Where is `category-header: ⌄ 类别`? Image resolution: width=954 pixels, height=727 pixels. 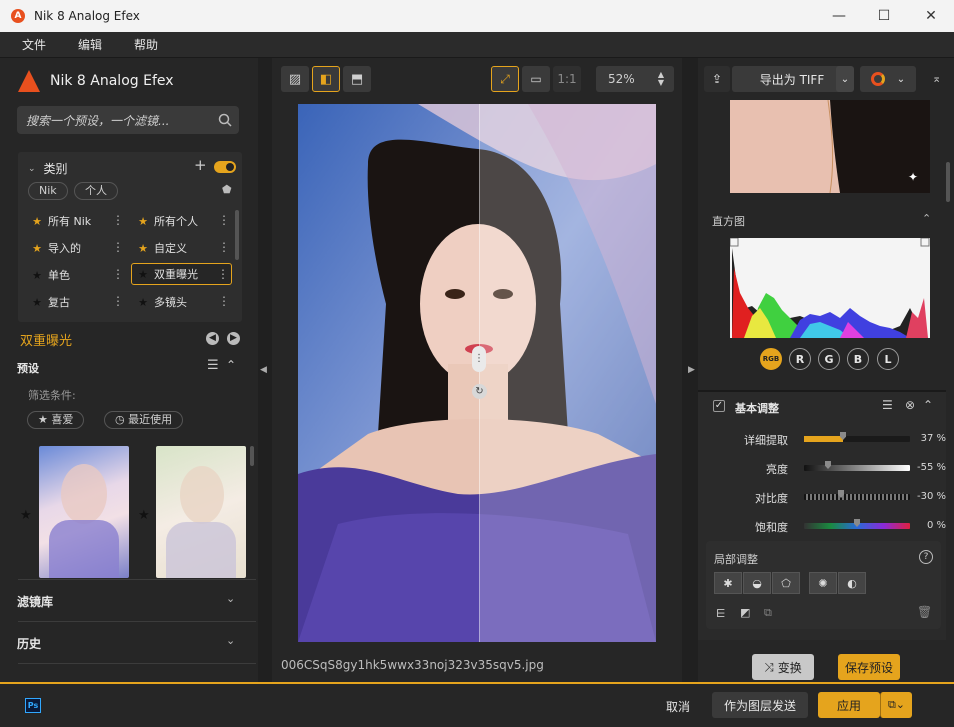
category-header: ⌄ 类别 is located at coordinates (48, 168).